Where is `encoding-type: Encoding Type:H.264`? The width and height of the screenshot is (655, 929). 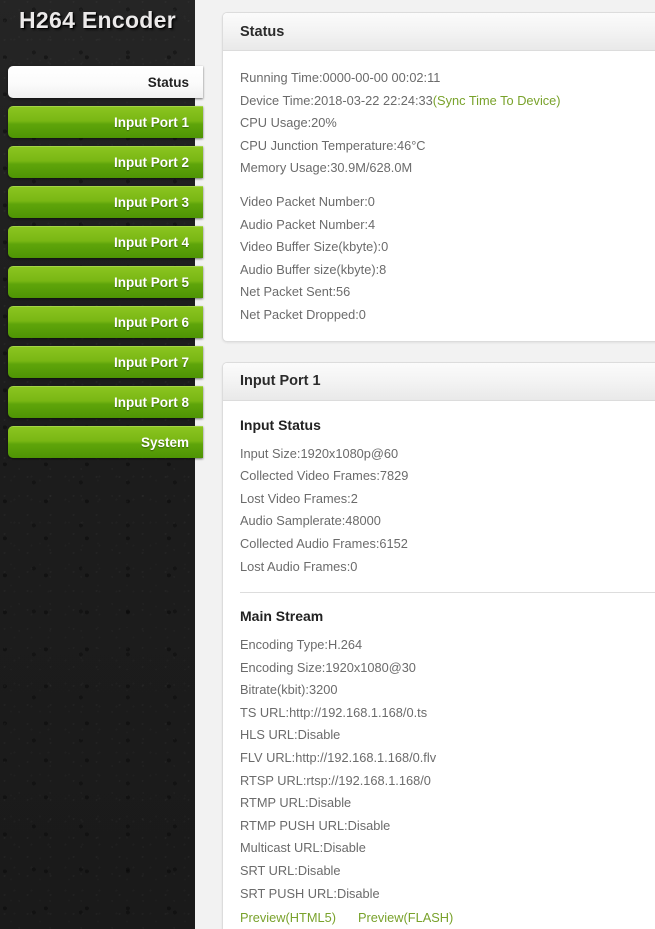
encoding-type: Encoding Type:H.264 is located at coordinates (301, 645).